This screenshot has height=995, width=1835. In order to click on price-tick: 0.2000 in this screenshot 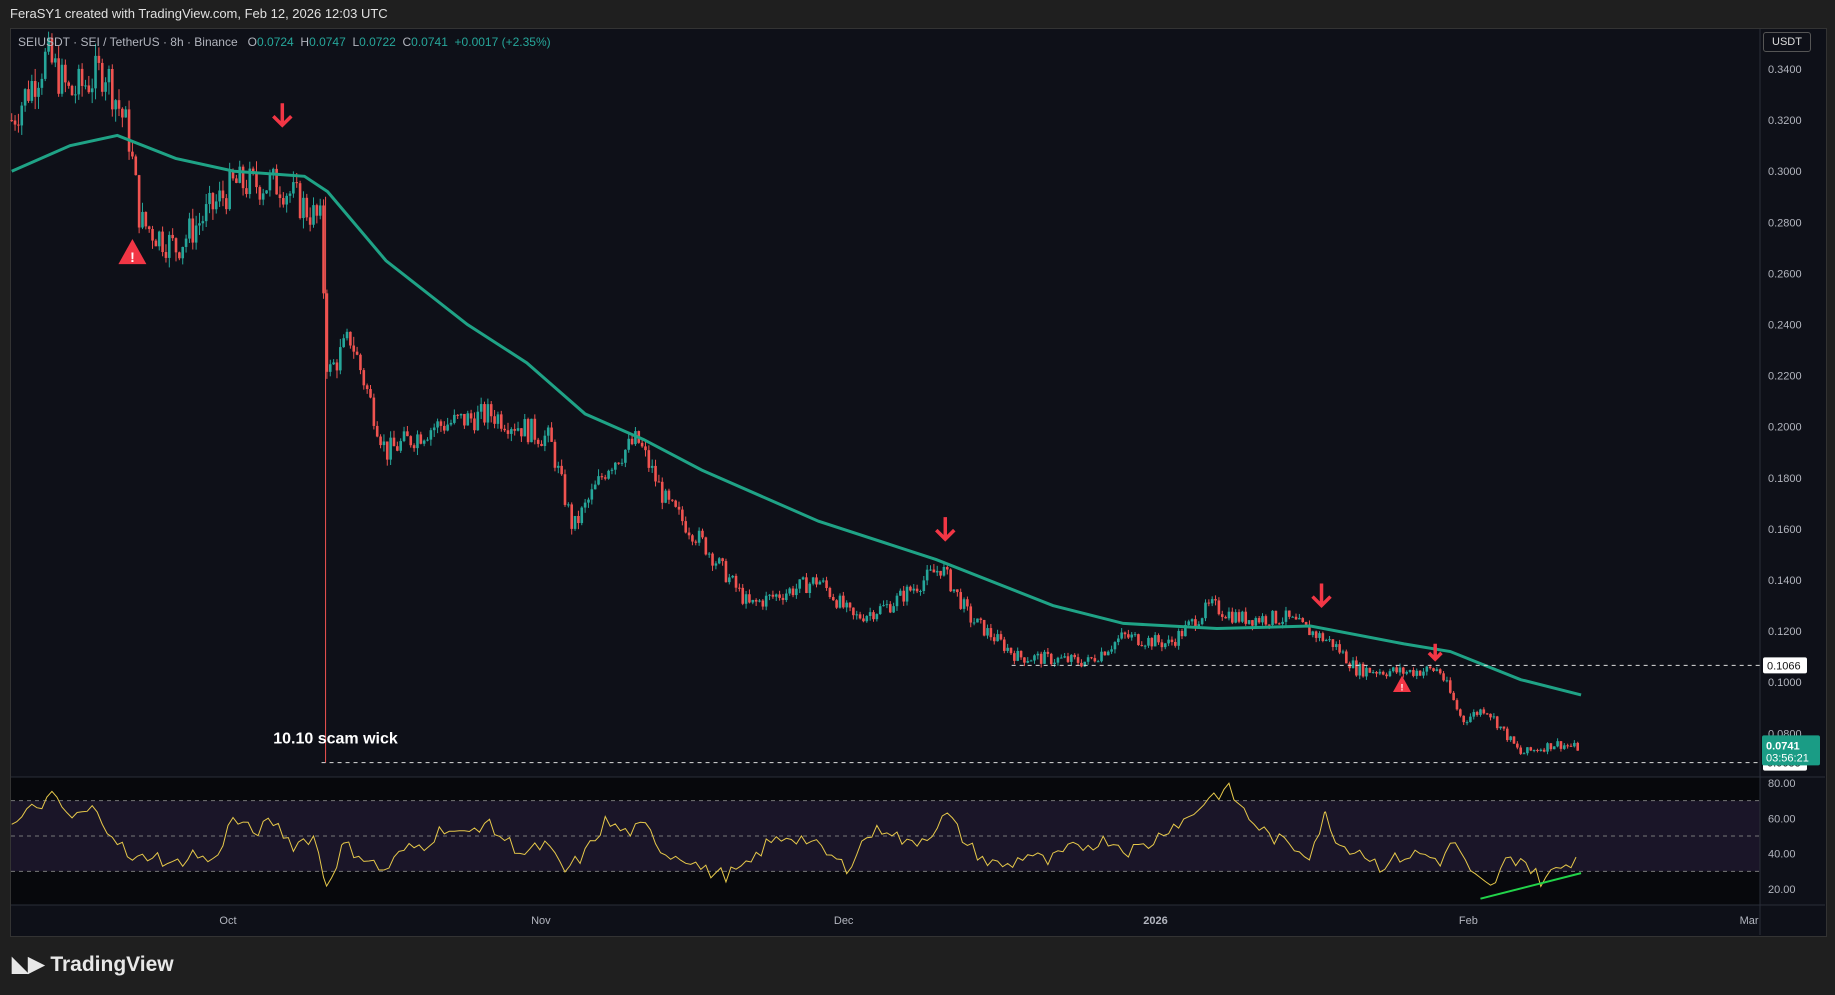, I will do `click(1785, 428)`.